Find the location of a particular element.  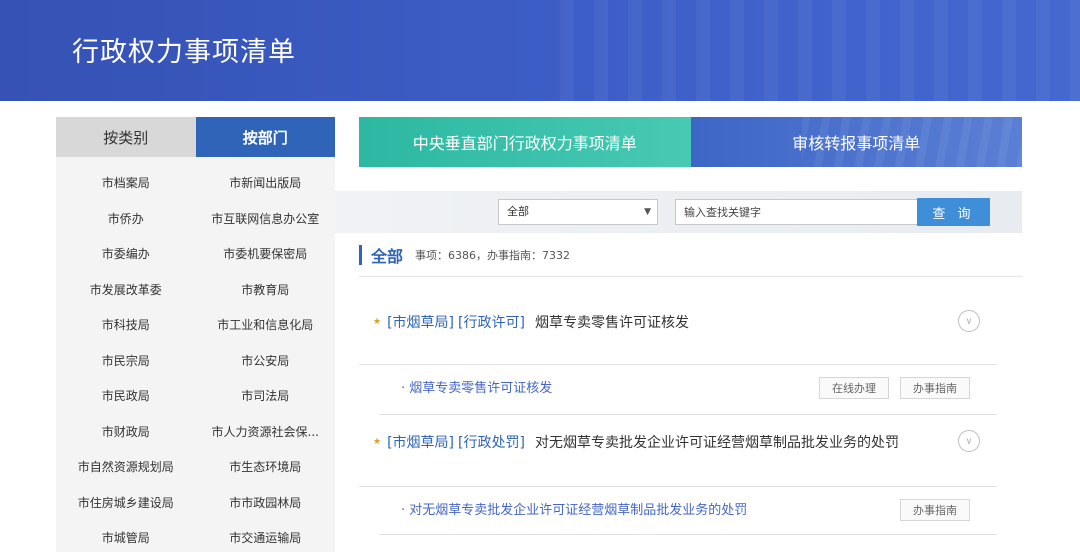

summary-heading: 全部 is located at coordinates (387, 256).